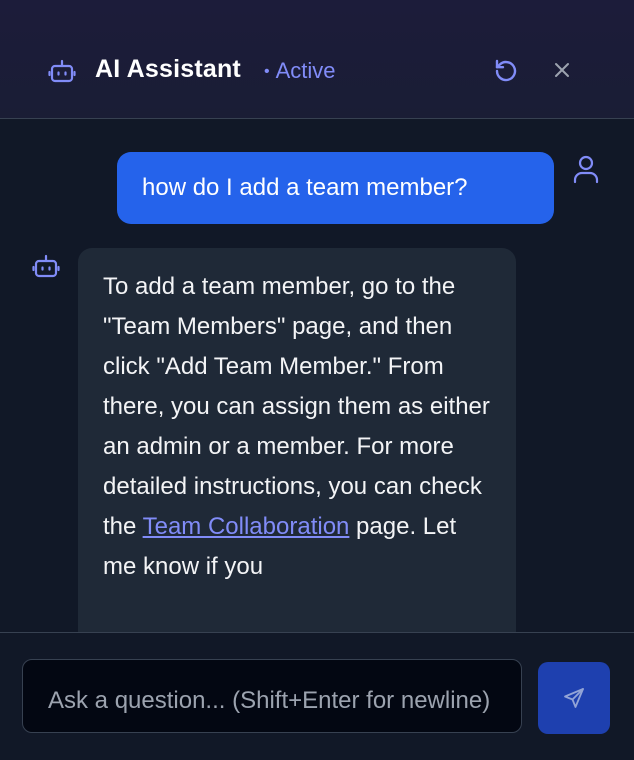  What do you see at coordinates (562, 70) in the screenshot?
I see `close-icon` at bounding box center [562, 70].